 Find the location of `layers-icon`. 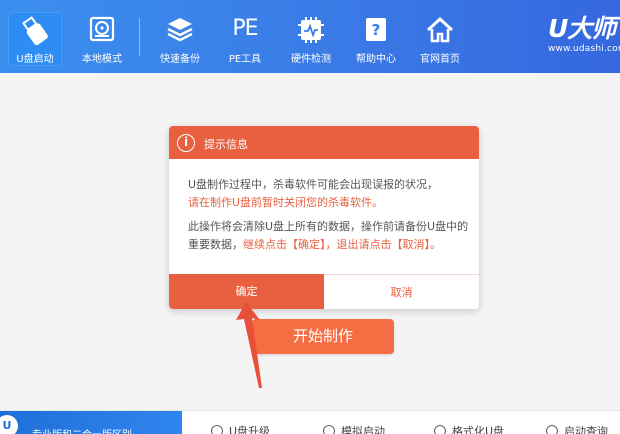

layers-icon is located at coordinates (180, 31).